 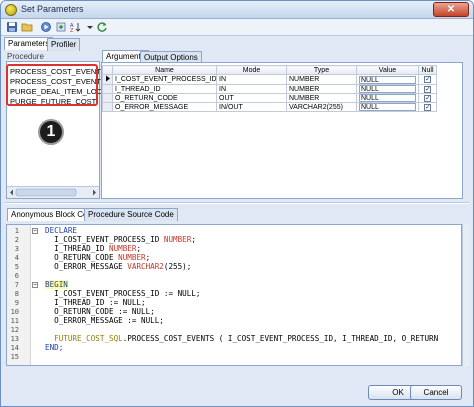 What do you see at coordinates (16, 249) in the screenshot?
I see `line-number: 3` at bounding box center [16, 249].